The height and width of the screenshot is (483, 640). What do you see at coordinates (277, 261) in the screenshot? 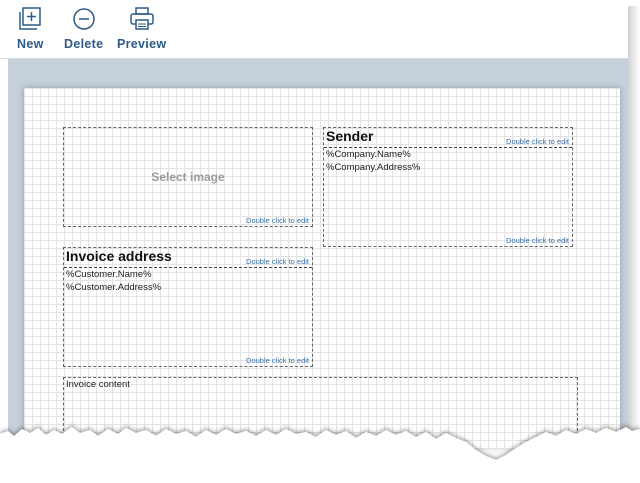
I see `invoice-address-title-edit-hint: Double click to edit` at bounding box center [277, 261].